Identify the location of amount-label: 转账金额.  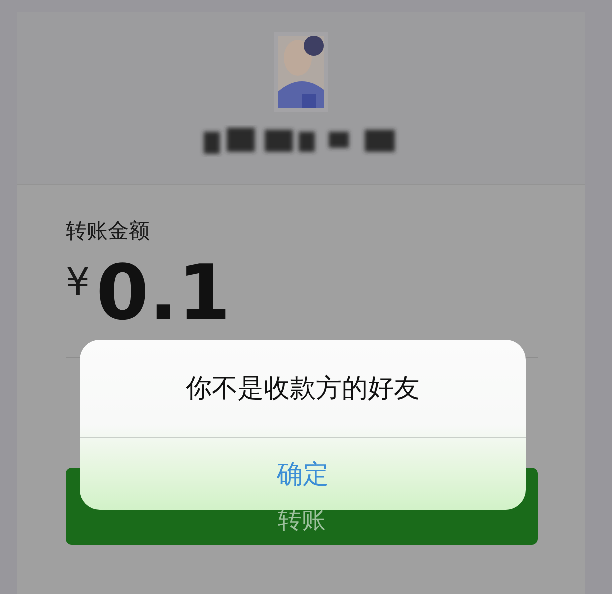
(108, 231).